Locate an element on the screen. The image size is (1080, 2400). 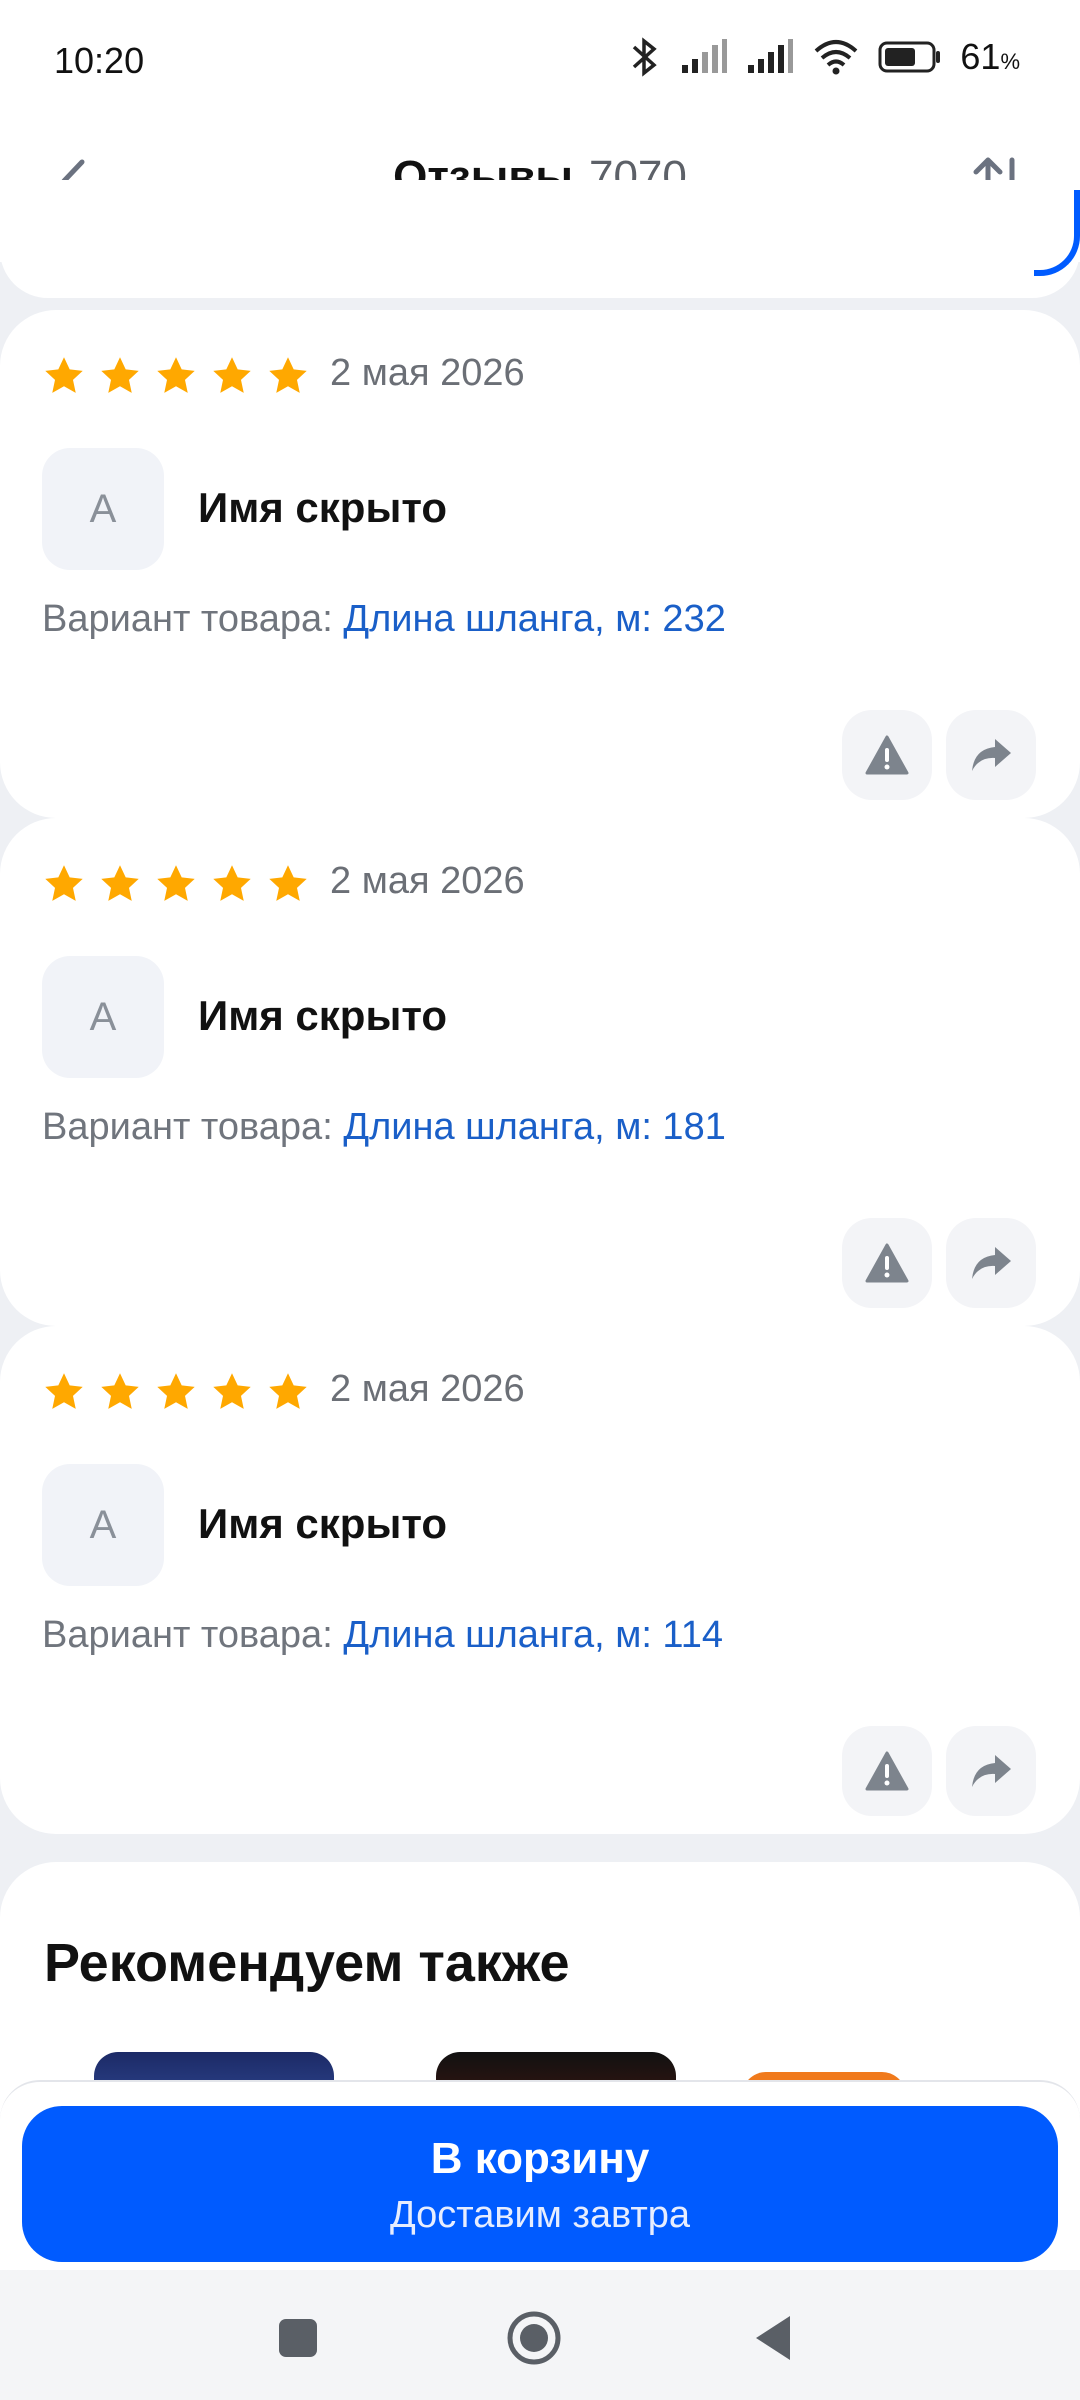
add-to-cart-bar: В корзину Доставим завтра is located at coordinates (540, 2176).